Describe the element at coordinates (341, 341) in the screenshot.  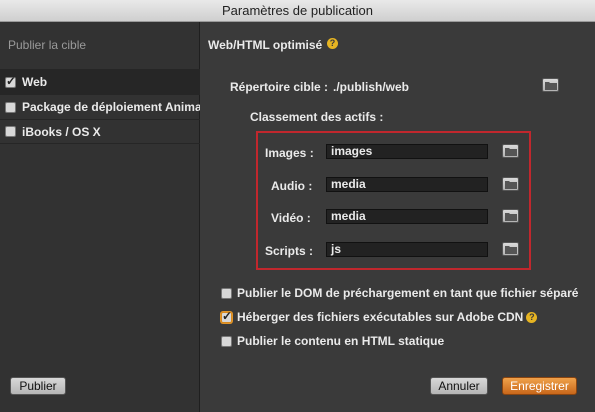
I see `option-label: Publier le contenu en HTML statique` at that location.